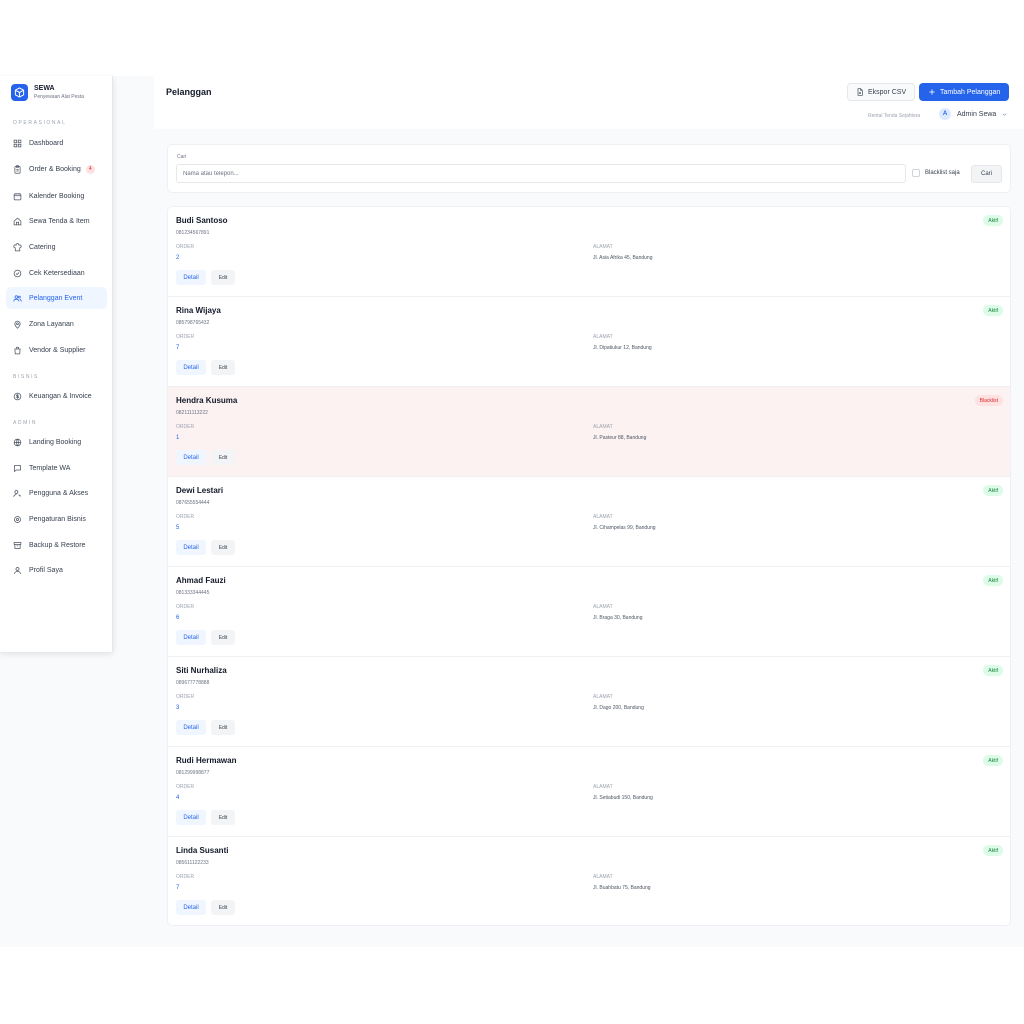  What do you see at coordinates (56, 570) in the screenshot?
I see `sidebar-item-profil-saya: Profil Saya` at bounding box center [56, 570].